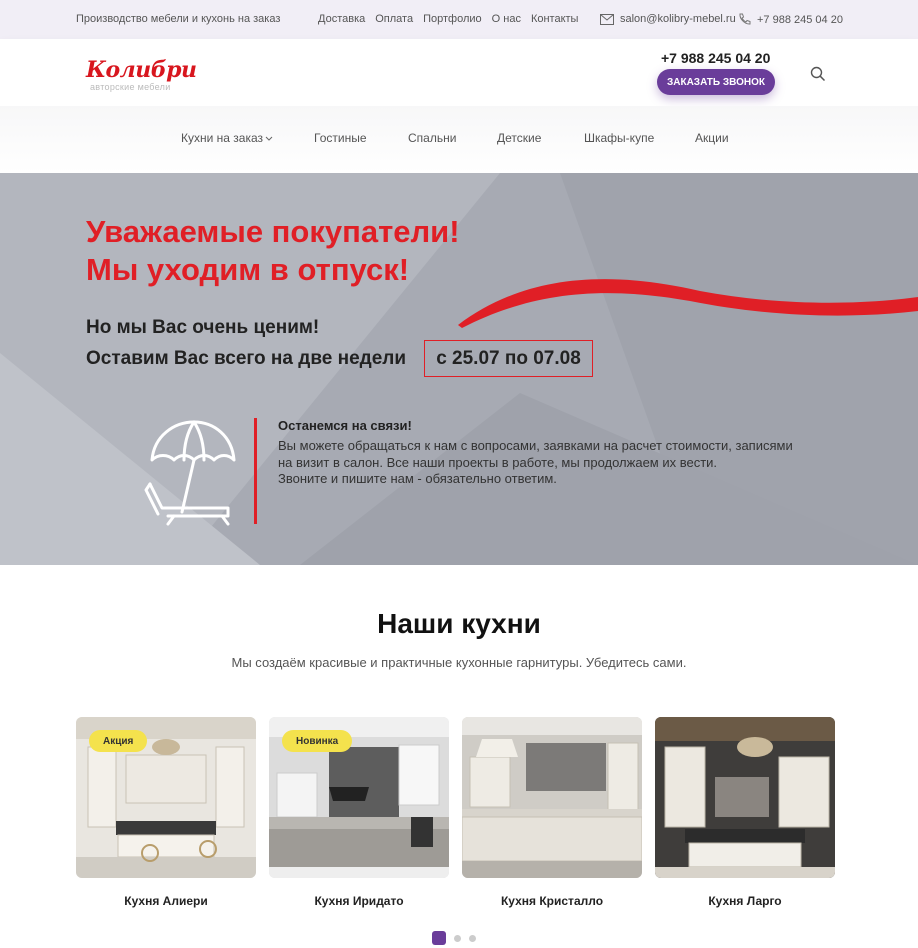  I want to click on top-phone: +7 988 245 04 20, so click(790, 19).